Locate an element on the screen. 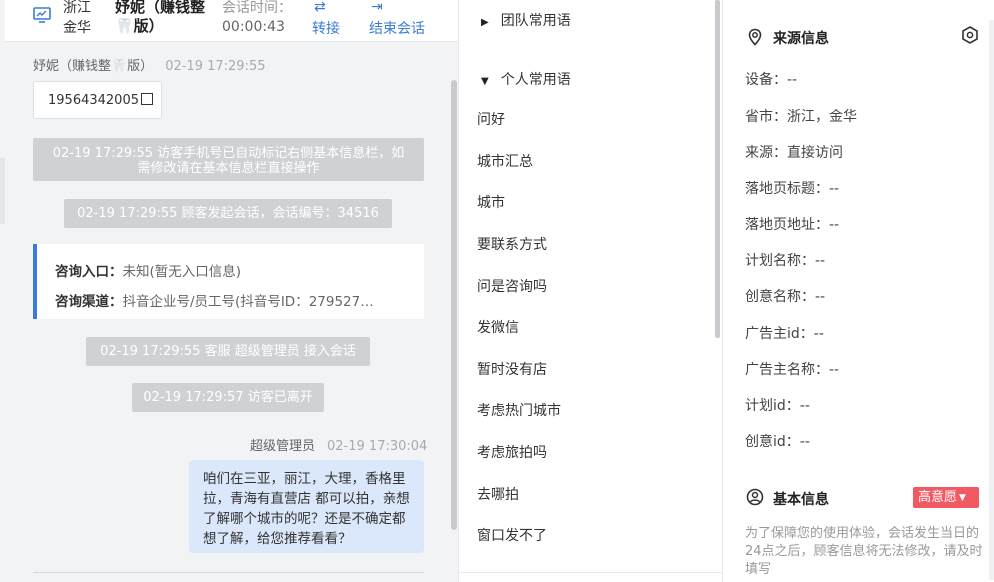  personal-phrases-group: ▼ 个人常用语 is located at coordinates (526, 79).